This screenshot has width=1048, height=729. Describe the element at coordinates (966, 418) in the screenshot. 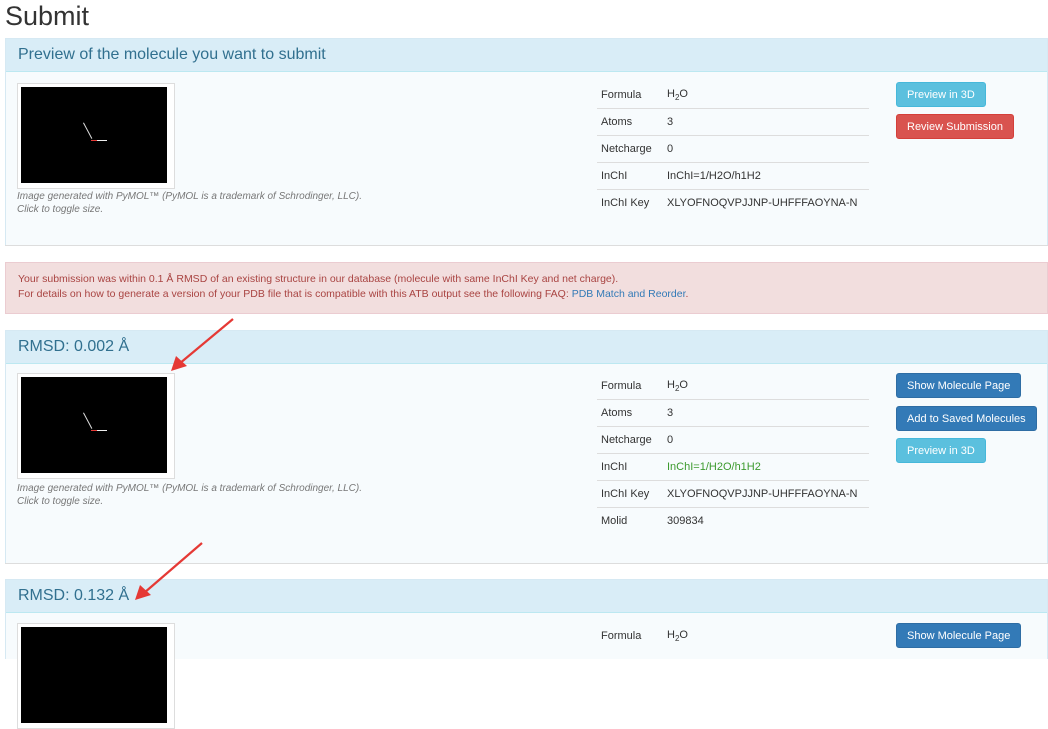

I see `add-to-saved-molecules-button: Add to Saved Molecules` at that location.